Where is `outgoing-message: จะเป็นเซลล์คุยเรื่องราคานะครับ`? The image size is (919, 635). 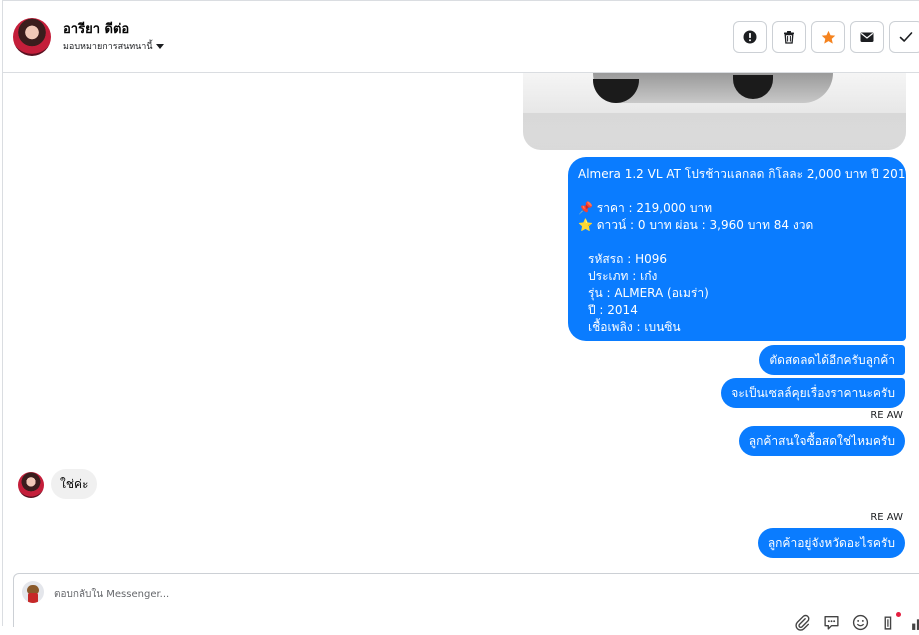
outgoing-message: จะเป็นเซลล์คุยเรื่องราคานะครับ is located at coordinates (813, 393).